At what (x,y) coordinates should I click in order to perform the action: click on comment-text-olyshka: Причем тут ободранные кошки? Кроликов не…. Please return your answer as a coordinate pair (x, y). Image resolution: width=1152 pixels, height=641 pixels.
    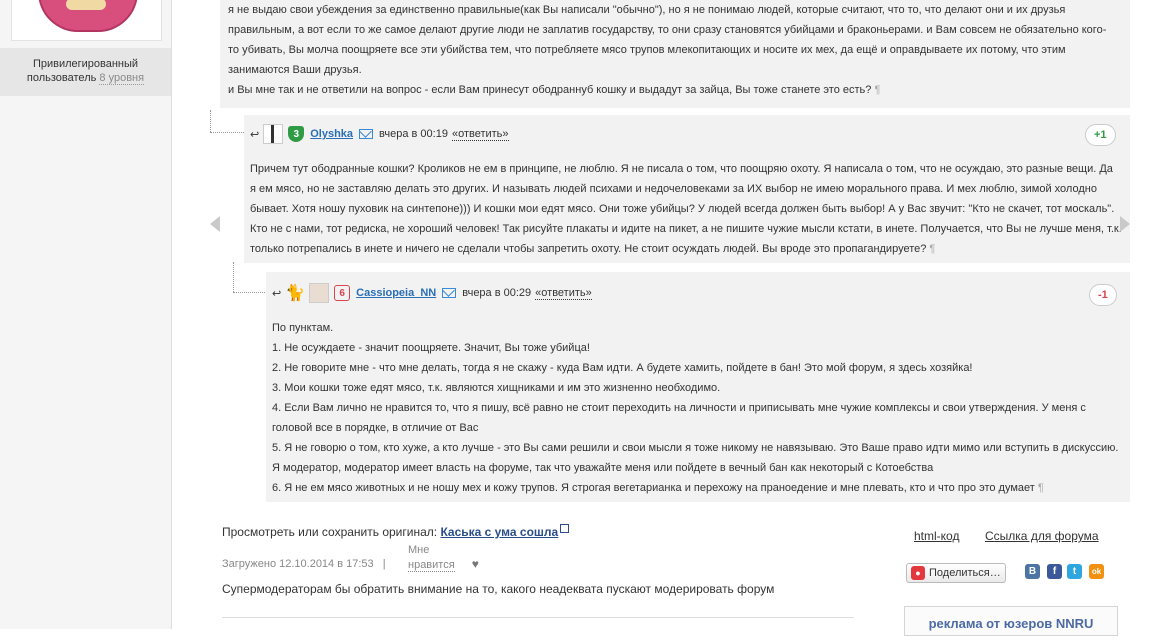
    Looking at the image, I should click on (686, 209).